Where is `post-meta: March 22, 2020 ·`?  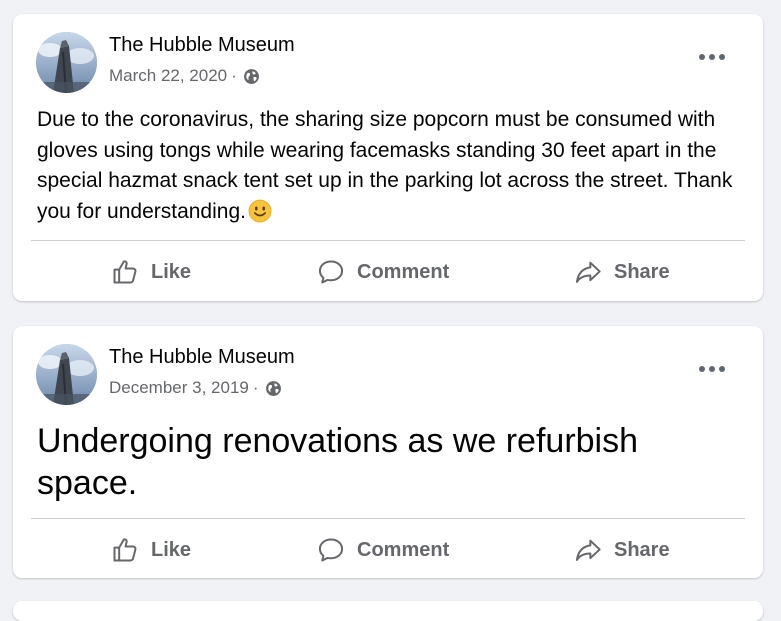
post-meta: March 22, 2020 · is located at coordinates (184, 76).